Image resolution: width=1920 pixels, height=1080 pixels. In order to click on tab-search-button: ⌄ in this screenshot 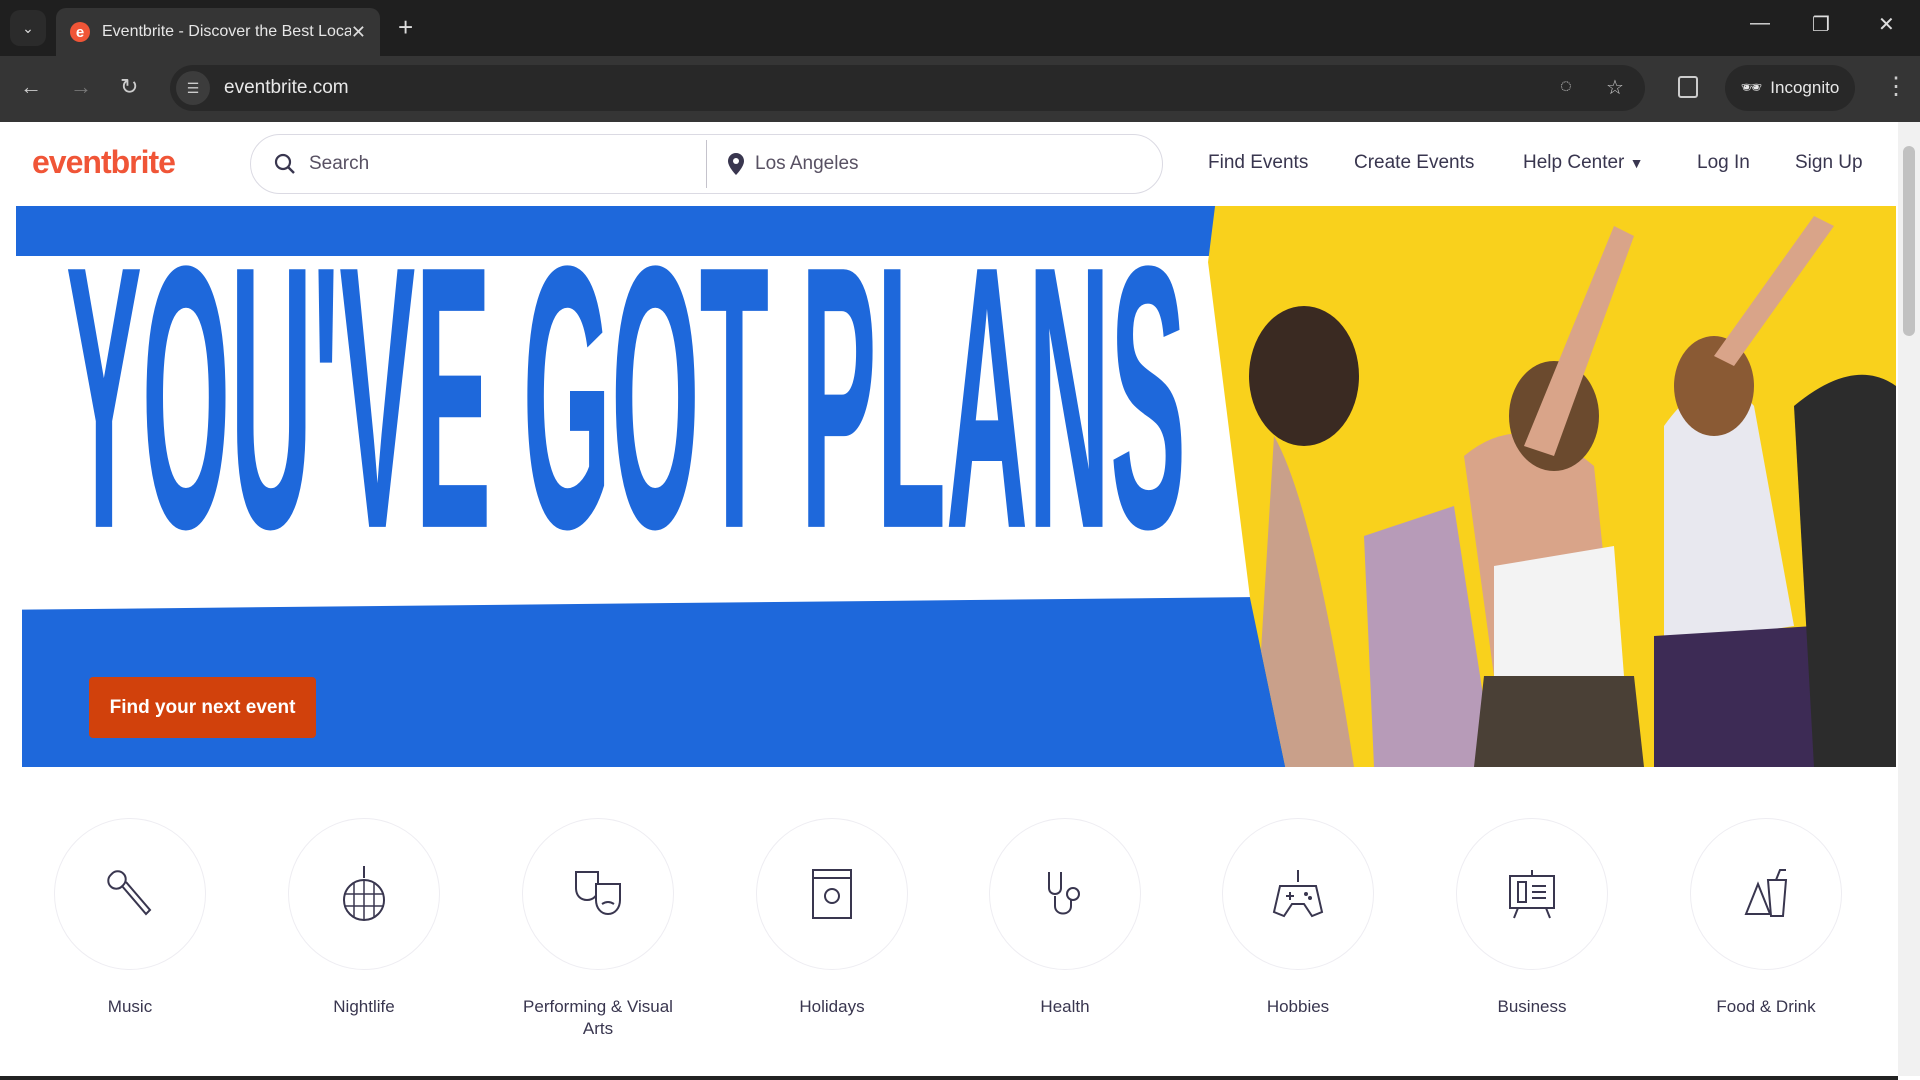, I will do `click(28, 28)`.